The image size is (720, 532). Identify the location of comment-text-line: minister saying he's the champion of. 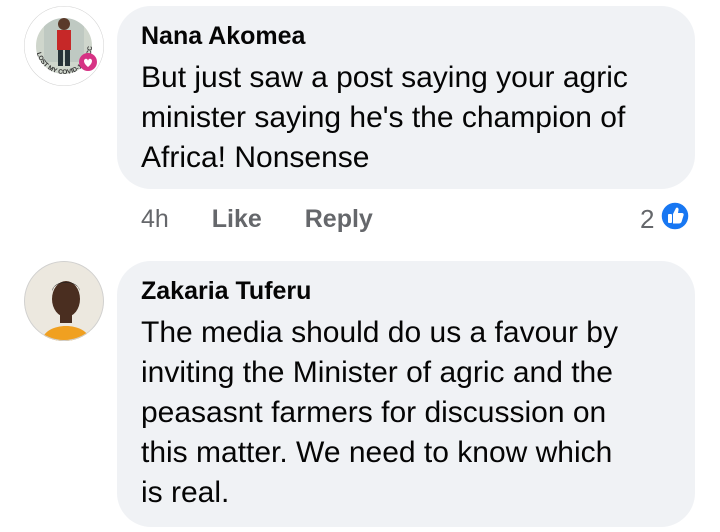
(383, 117).